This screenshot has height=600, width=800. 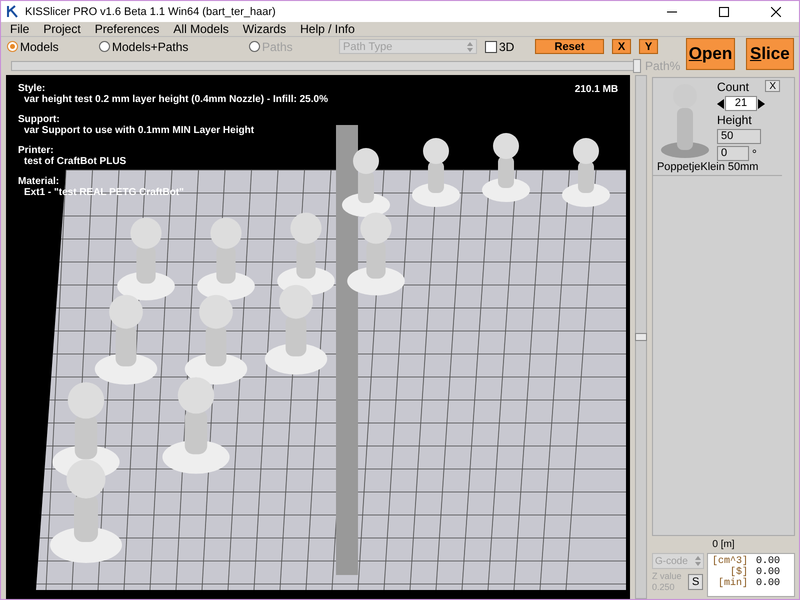 What do you see at coordinates (127, 29) in the screenshot?
I see `menu-item: Preferences` at bounding box center [127, 29].